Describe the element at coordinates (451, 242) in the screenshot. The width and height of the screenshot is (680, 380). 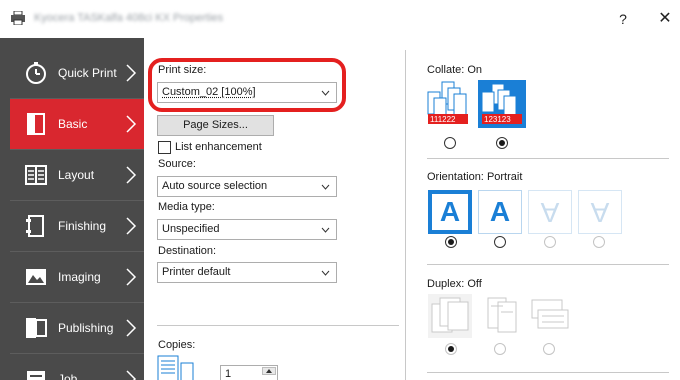
I see `orientation-portrait-radio` at that location.